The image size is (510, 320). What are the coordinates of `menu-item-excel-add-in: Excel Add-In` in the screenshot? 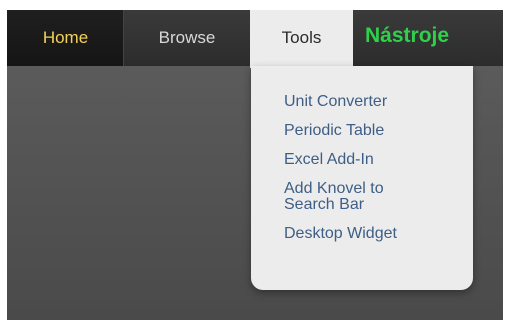 It's located at (369, 160).